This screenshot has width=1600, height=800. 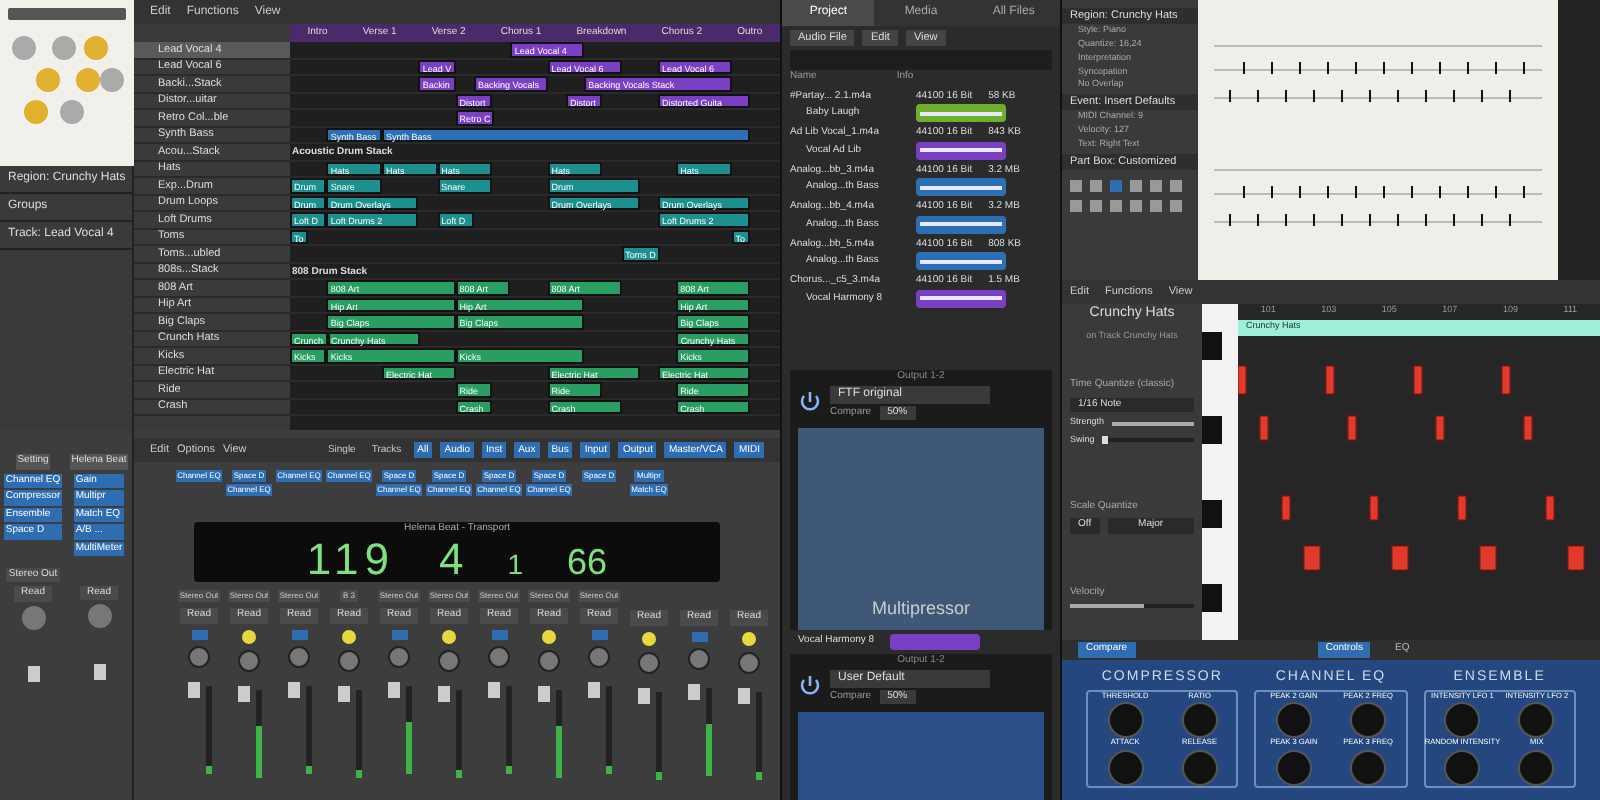 What do you see at coordinates (451, 559) in the screenshot?
I see `beat-display: 4` at bounding box center [451, 559].